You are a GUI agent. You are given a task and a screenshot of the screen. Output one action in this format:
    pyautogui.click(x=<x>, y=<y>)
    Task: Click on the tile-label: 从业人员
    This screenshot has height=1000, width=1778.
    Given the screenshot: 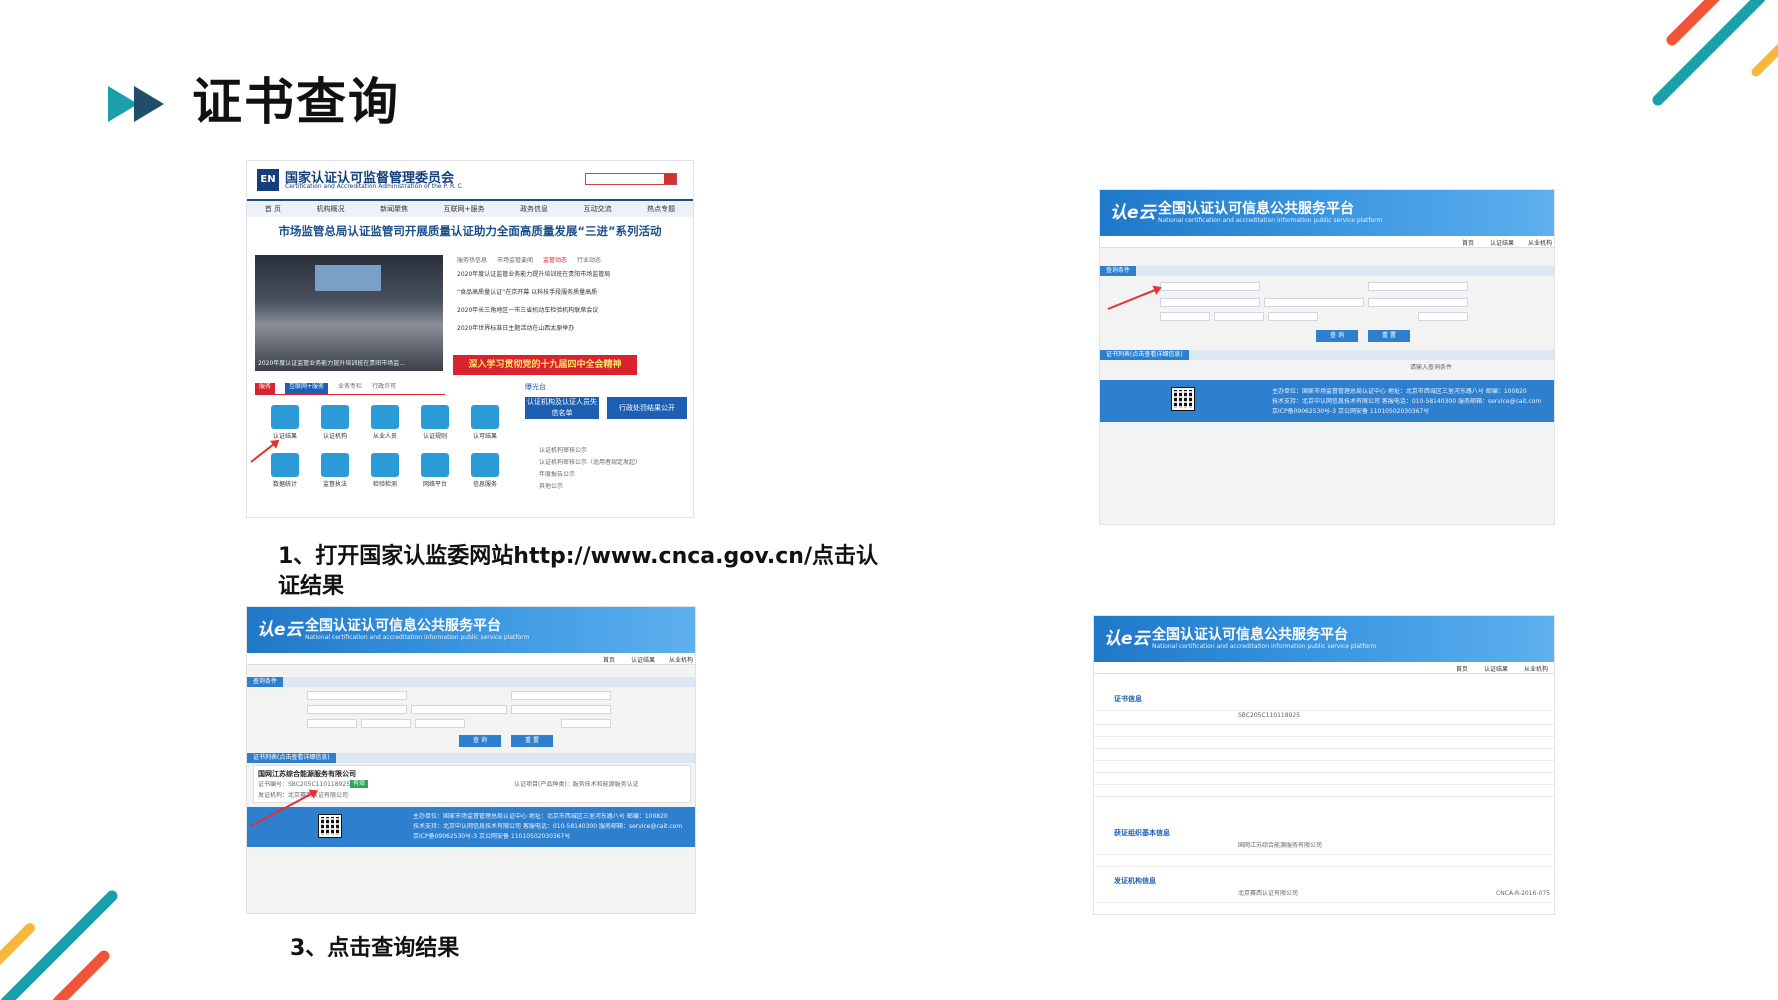 What is the action you would take?
    pyautogui.click(x=384, y=436)
    